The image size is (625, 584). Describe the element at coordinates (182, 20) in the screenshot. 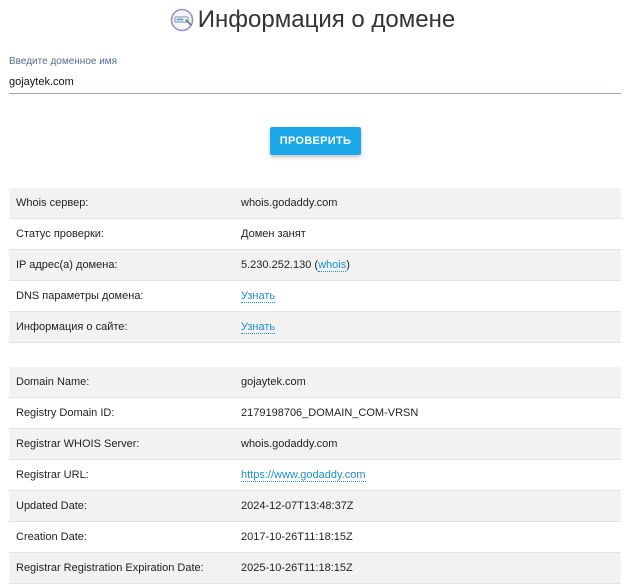

I see `domain-search-icon` at that location.